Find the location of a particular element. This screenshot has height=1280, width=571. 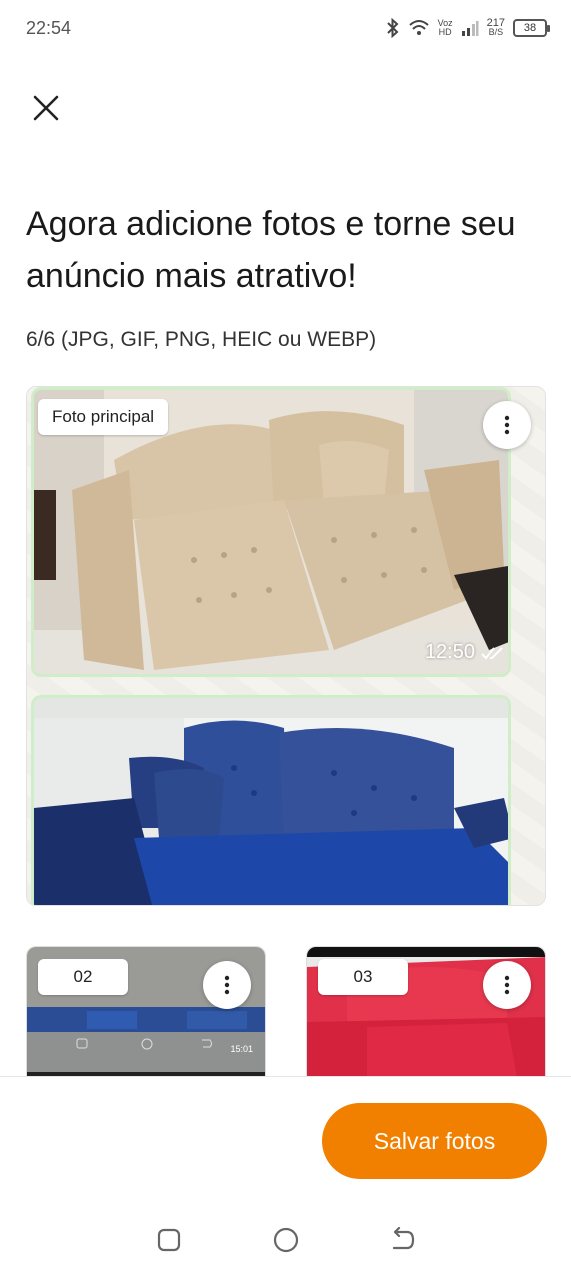

main-photo-timestamp: 12:50 is located at coordinates (465, 652).